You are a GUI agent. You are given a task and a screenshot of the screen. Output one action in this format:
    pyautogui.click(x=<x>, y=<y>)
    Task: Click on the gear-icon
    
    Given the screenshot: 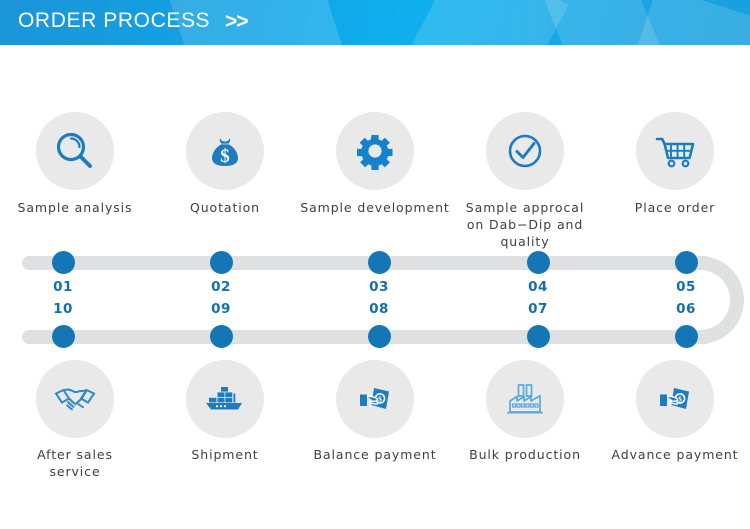 What is the action you would take?
    pyautogui.click(x=375, y=151)
    